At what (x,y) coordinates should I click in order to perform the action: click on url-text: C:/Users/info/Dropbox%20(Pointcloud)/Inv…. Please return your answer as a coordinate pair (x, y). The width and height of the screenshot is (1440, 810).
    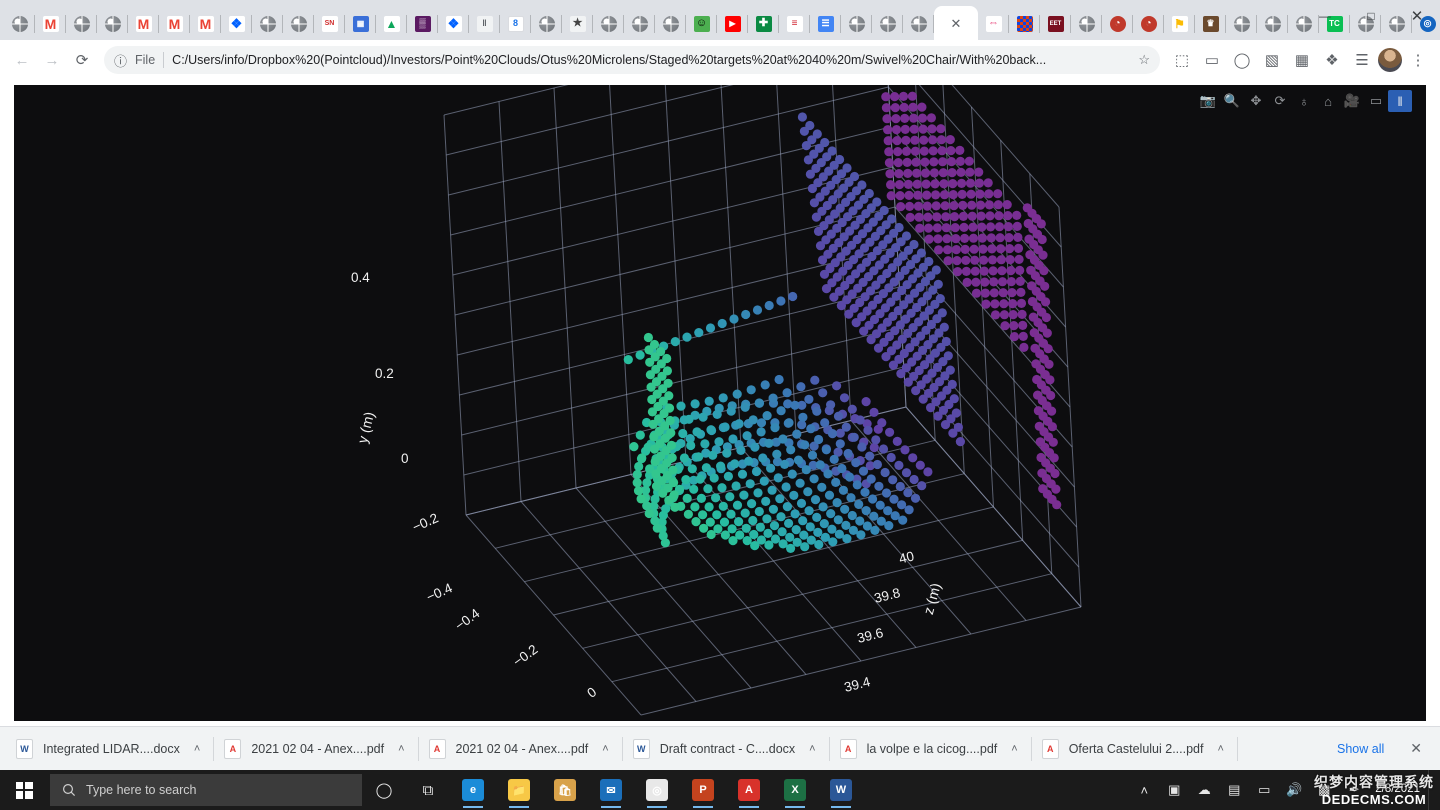
    Looking at the image, I should click on (651, 60).